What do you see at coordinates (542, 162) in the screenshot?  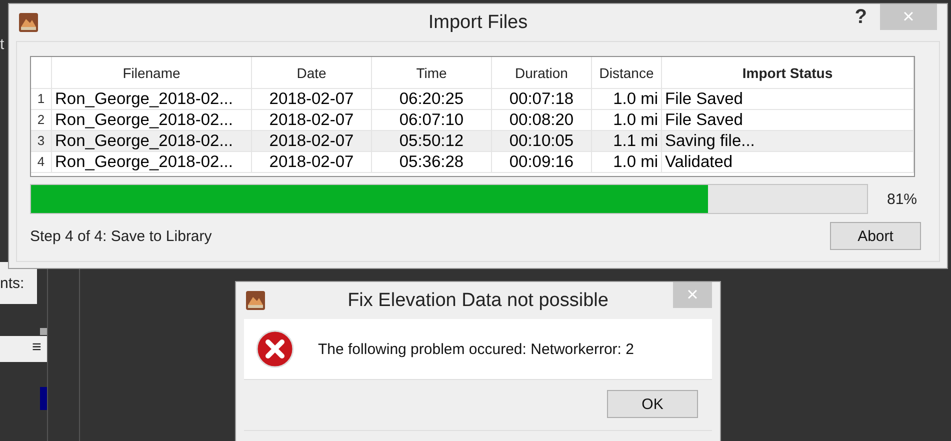 I see `table-cell: 00:09:16` at bounding box center [542, 162].